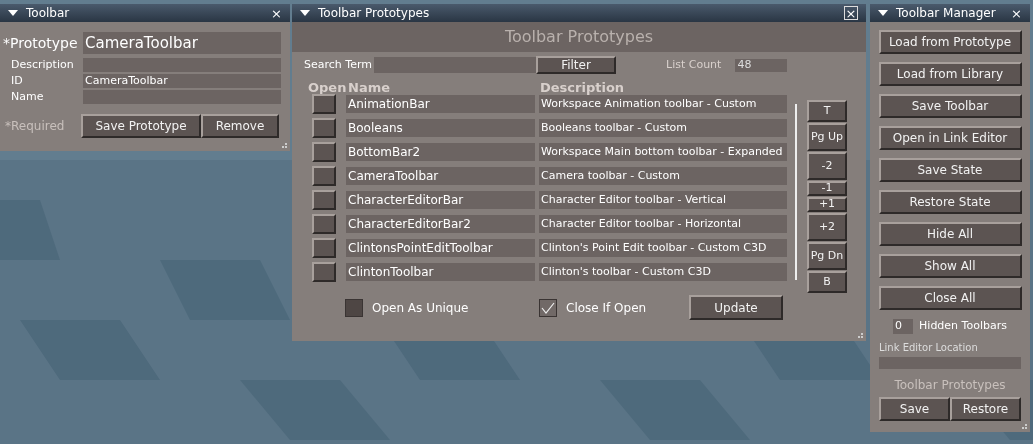 Image resolution: width=1033 pixels, height=444 pixels. What do you see at coordinates (950, 74) in the screenshot?
I see `manager-button: Load from Library` at bounding box center [950, 74].